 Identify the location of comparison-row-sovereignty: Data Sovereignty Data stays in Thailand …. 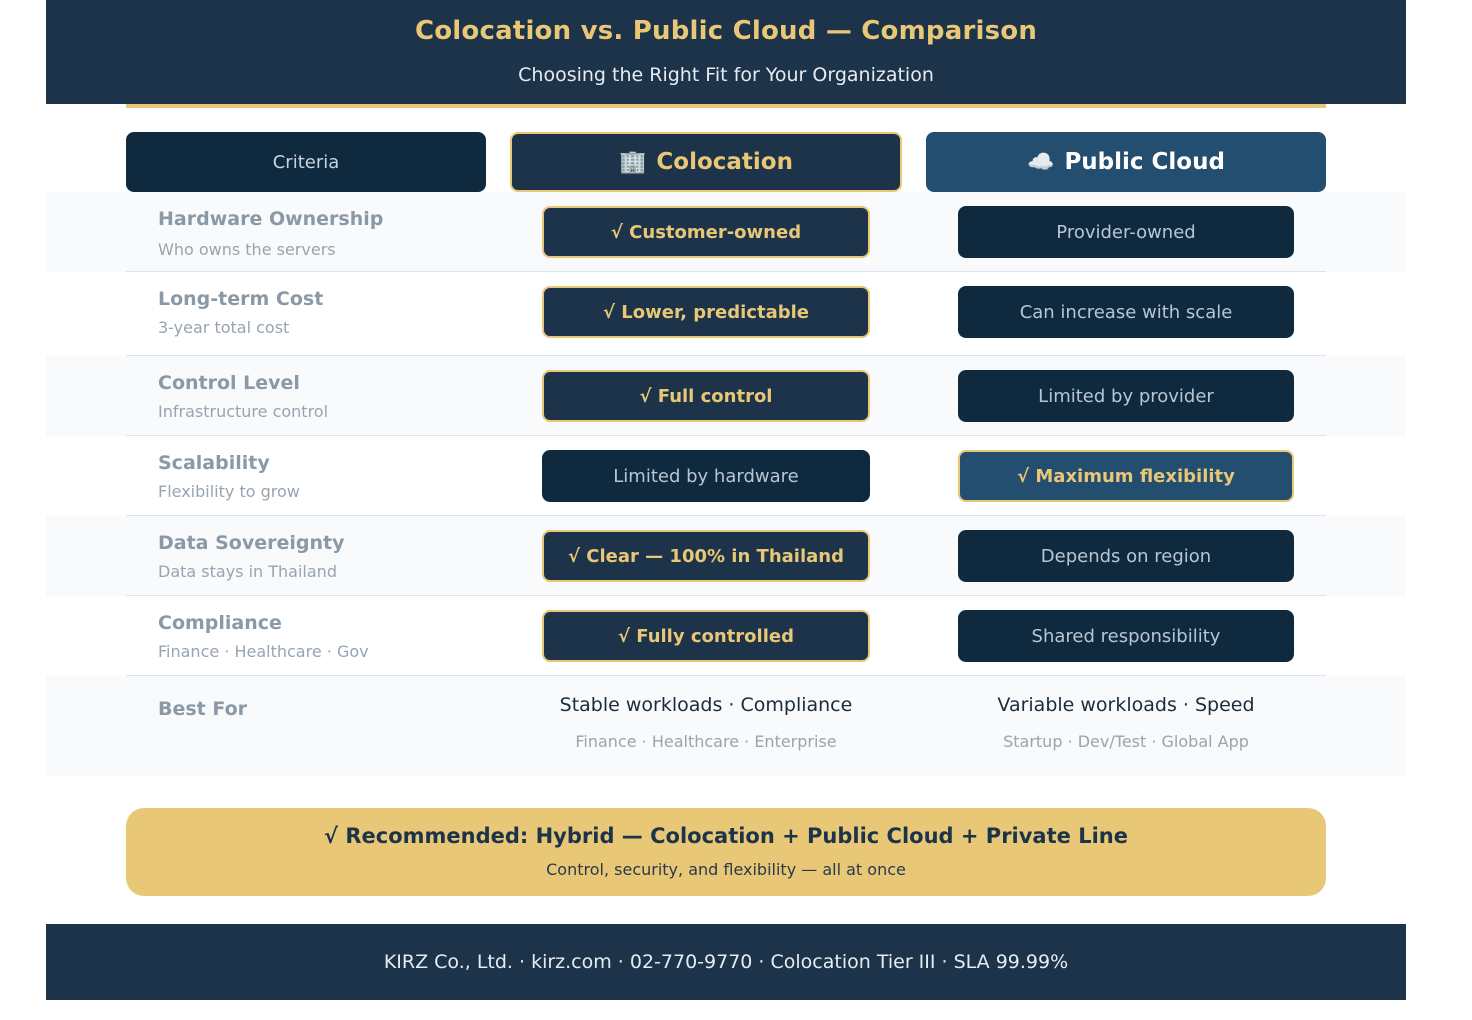
(726, 556).